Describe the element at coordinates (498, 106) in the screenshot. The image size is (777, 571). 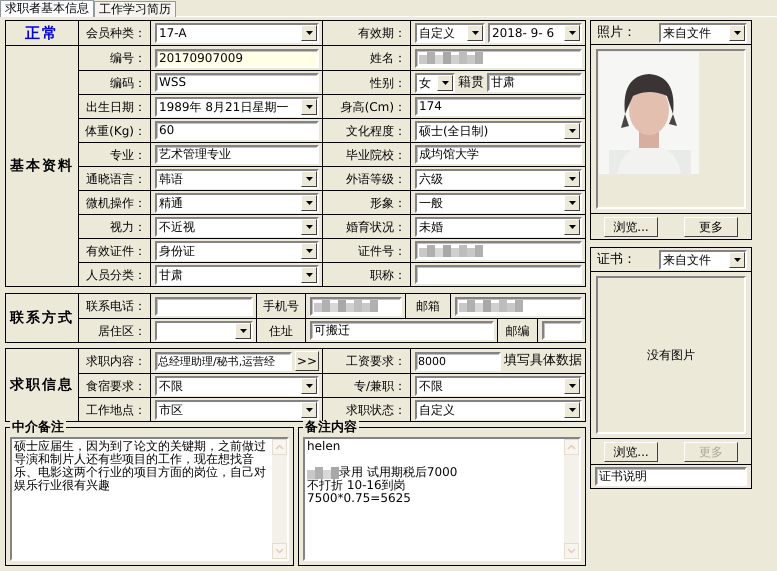
I see `input-field: 174` at that location.